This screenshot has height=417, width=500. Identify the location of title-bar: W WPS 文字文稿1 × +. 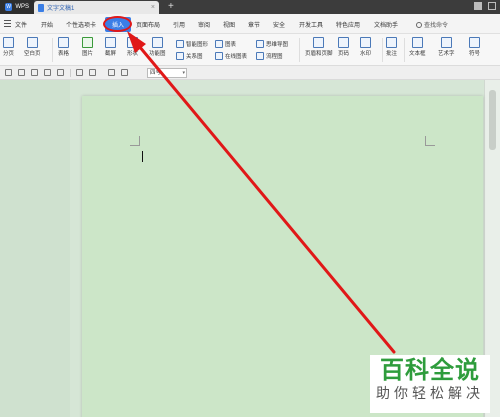
(250, 7).